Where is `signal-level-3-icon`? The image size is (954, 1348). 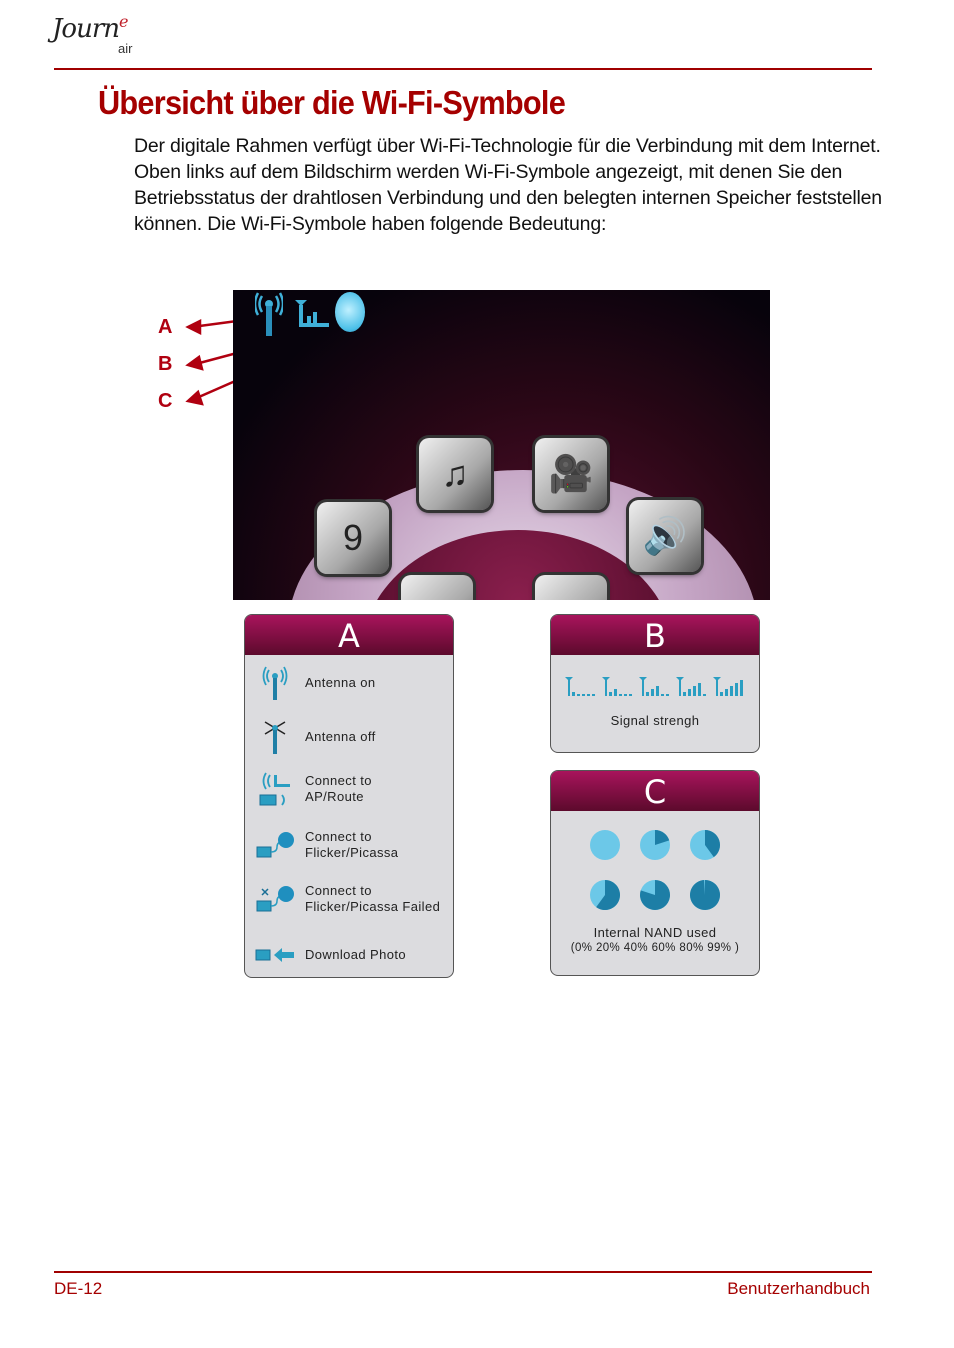
signal-level-3-icon is located at coordinates (654, 686).